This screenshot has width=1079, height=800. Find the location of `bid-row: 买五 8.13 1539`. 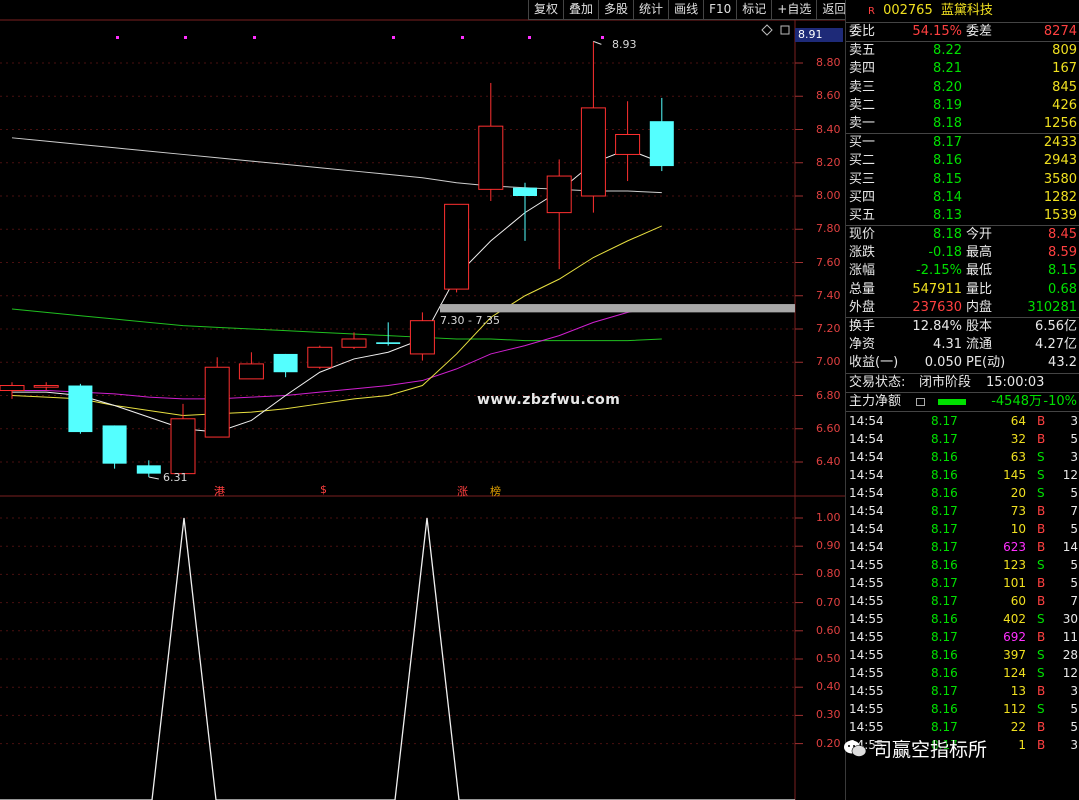

bid-row: 买五 8.13 1539 is located at coordinates (962, 216).